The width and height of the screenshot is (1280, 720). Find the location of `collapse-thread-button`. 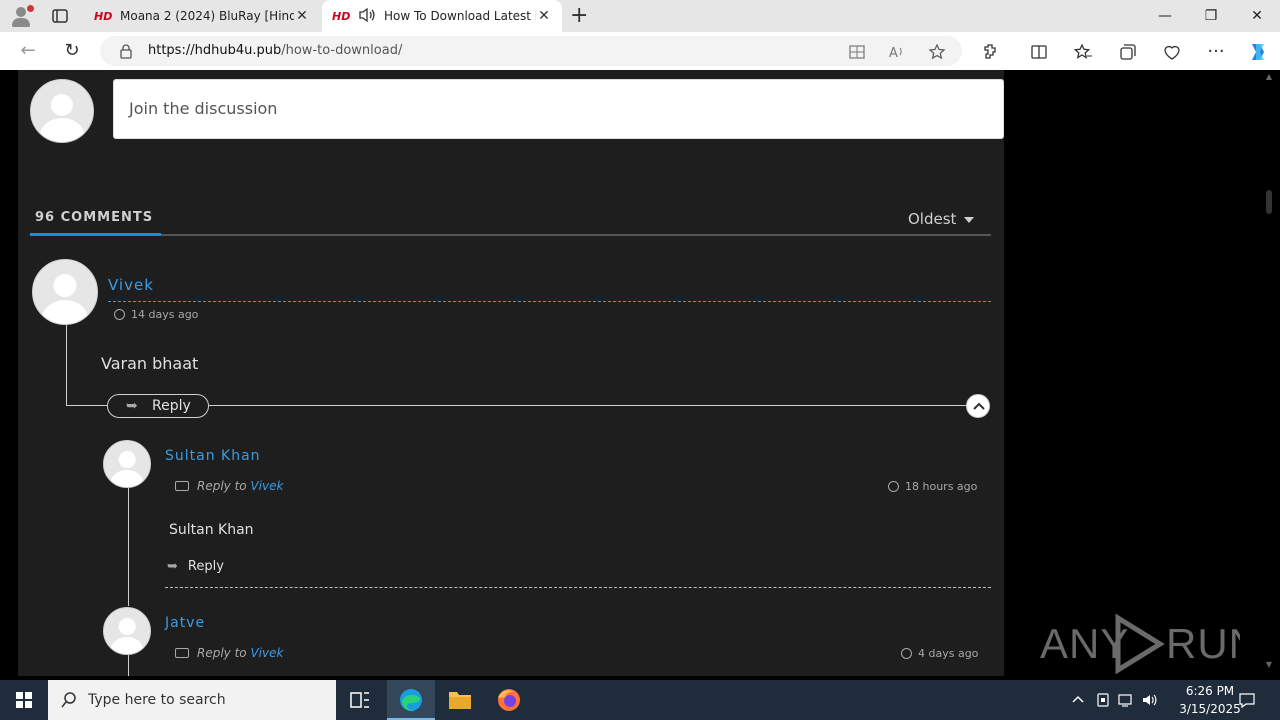

collapse-thread-button is located at coordinates (978, 406).